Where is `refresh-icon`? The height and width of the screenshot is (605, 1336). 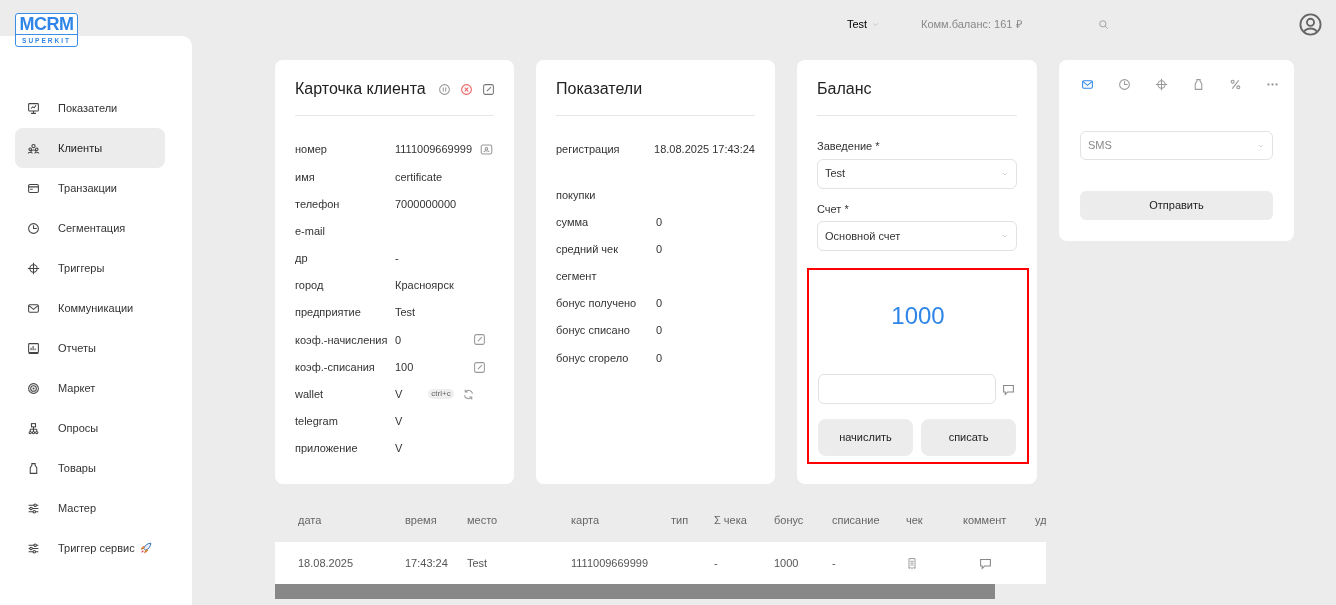
refresh-icon is located at coordinates (468, 394).